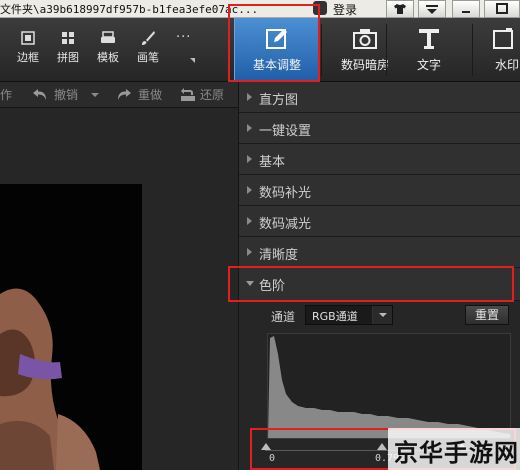  What do you see at coordinates (379, 97) in the screenshot?
I see `section-histogram: 直方图` at bounding box center [379, 97].